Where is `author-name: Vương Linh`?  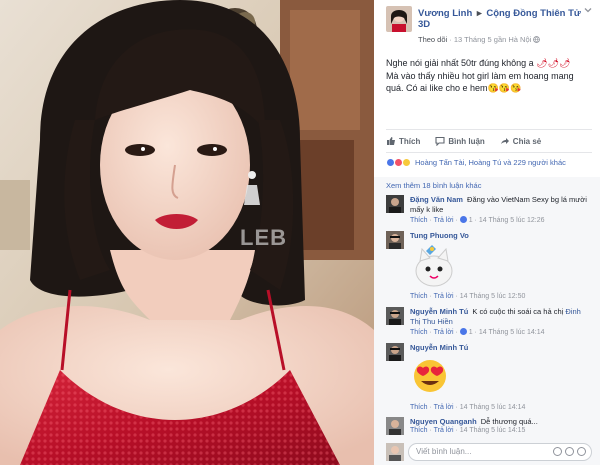 author-name: Vương Linh is located at coordinates (445, 13).